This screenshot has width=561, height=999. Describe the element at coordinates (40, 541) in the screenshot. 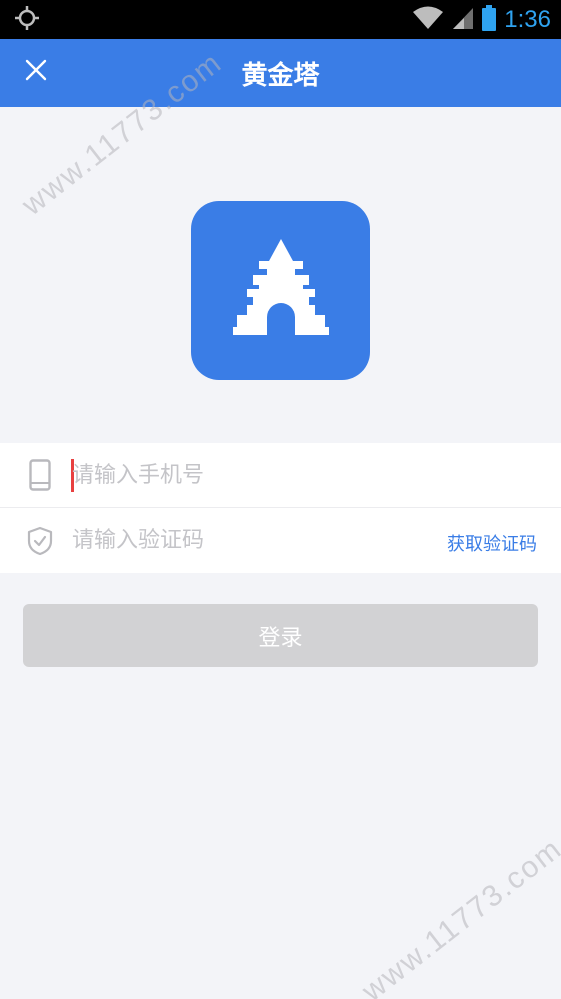

I see `shield-icon` at that location.